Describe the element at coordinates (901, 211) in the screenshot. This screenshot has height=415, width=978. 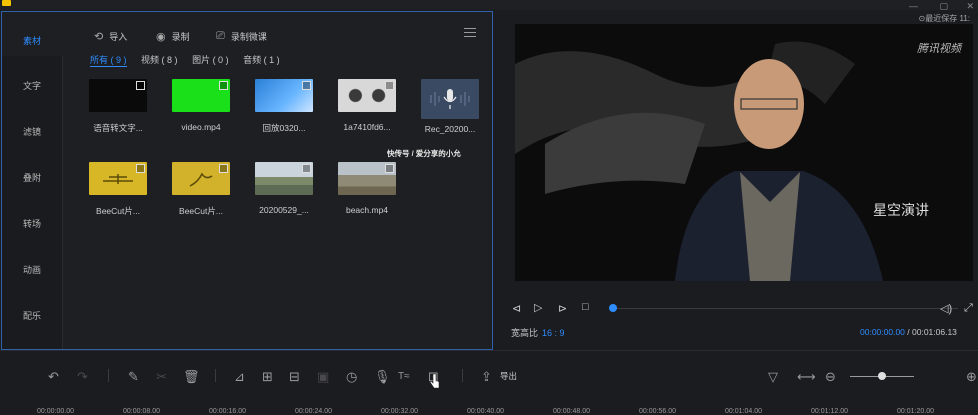
I see `show-title: 星空演讲` at that location.